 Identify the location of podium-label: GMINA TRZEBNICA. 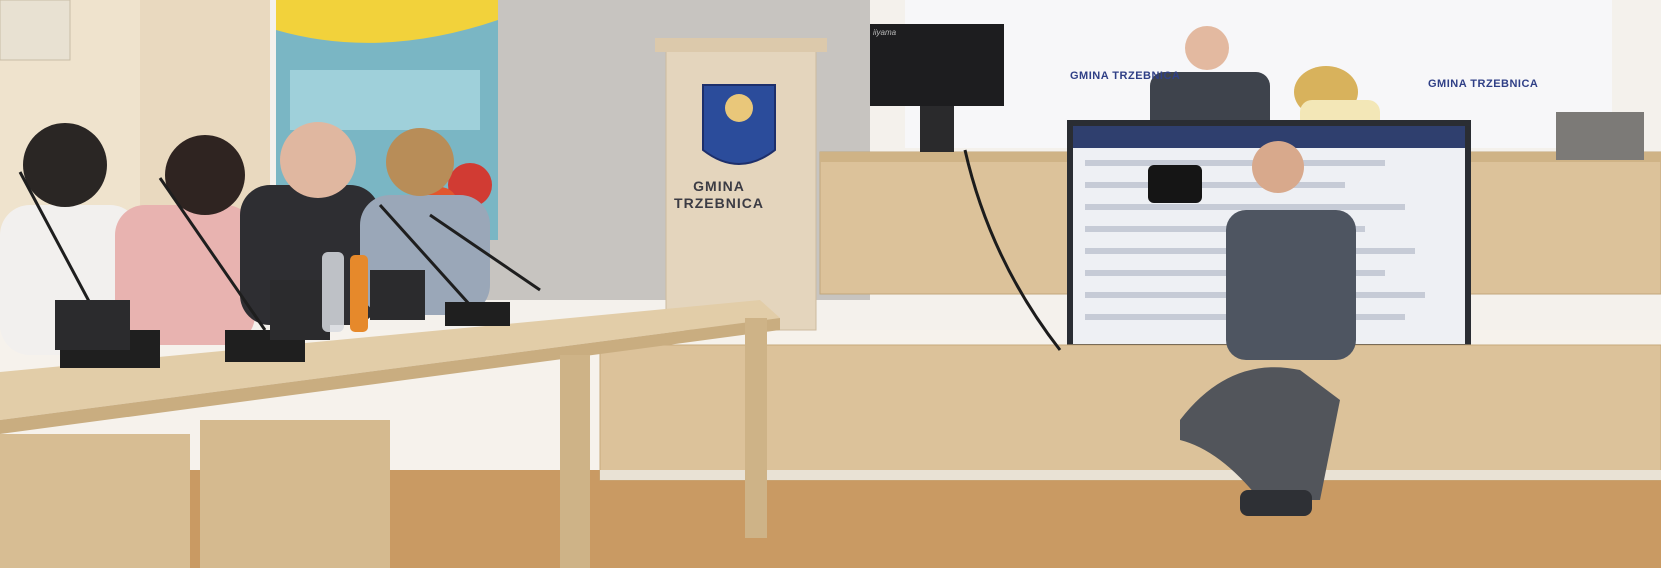
(719, 195).